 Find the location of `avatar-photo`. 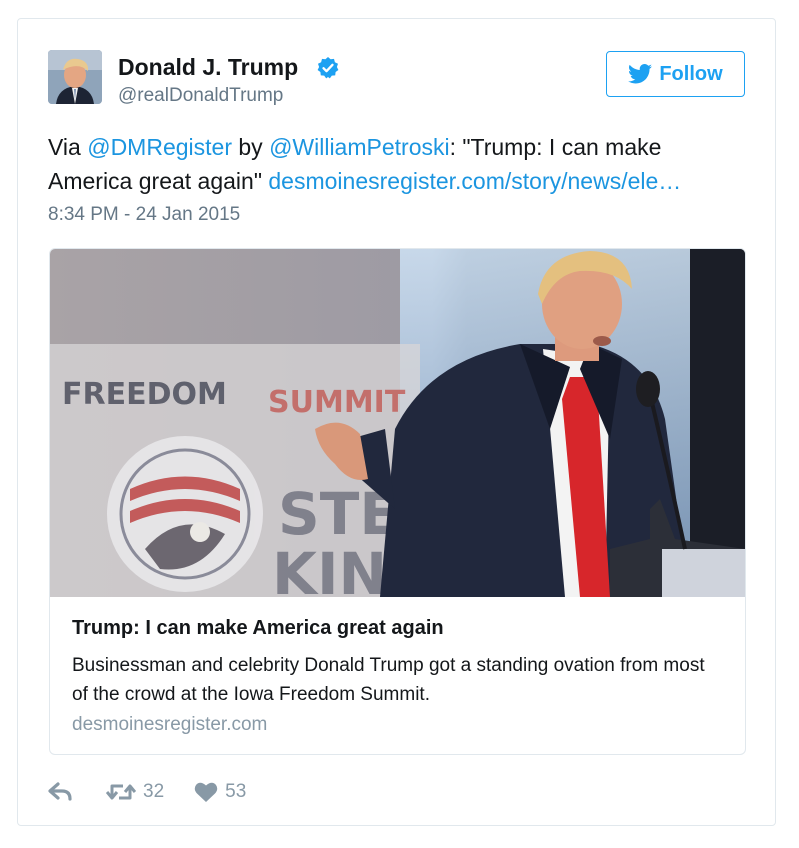

avatar-photo is located at coordinates (75, 77).